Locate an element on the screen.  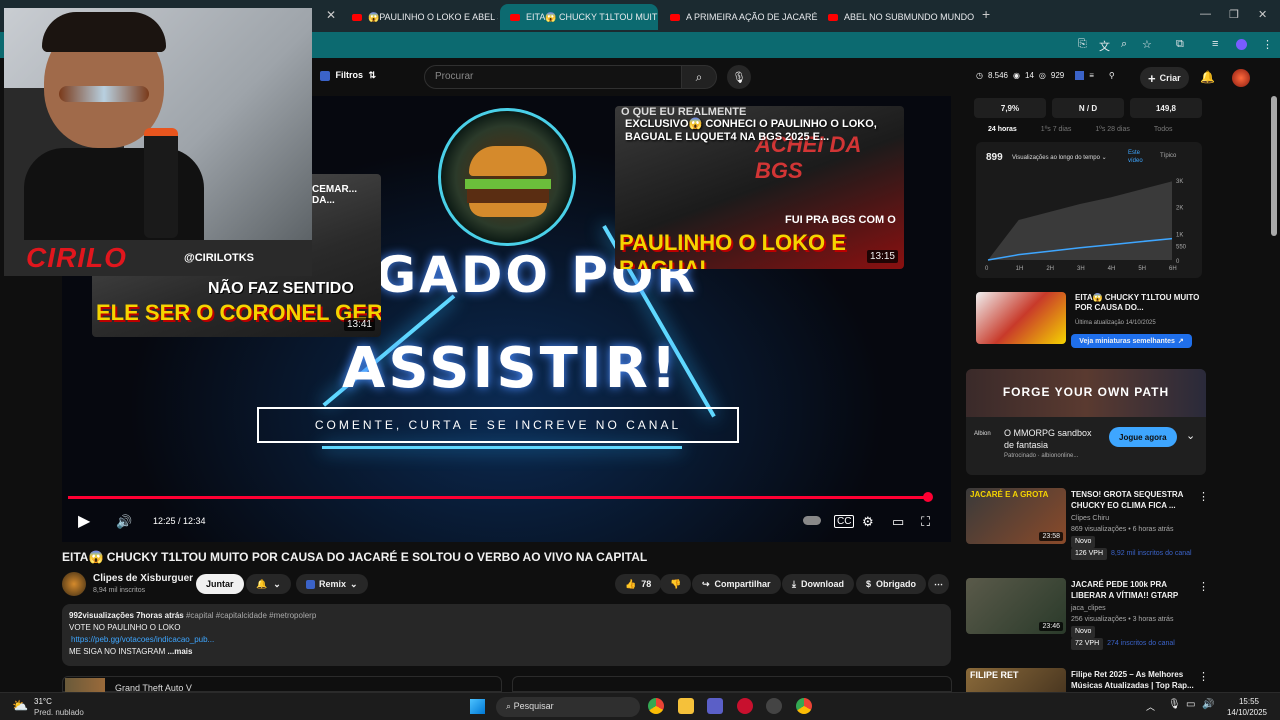
tab-label: A PRIMEIRA AÇÃO DE JACARÉ I is located at coordinates (752, 17).